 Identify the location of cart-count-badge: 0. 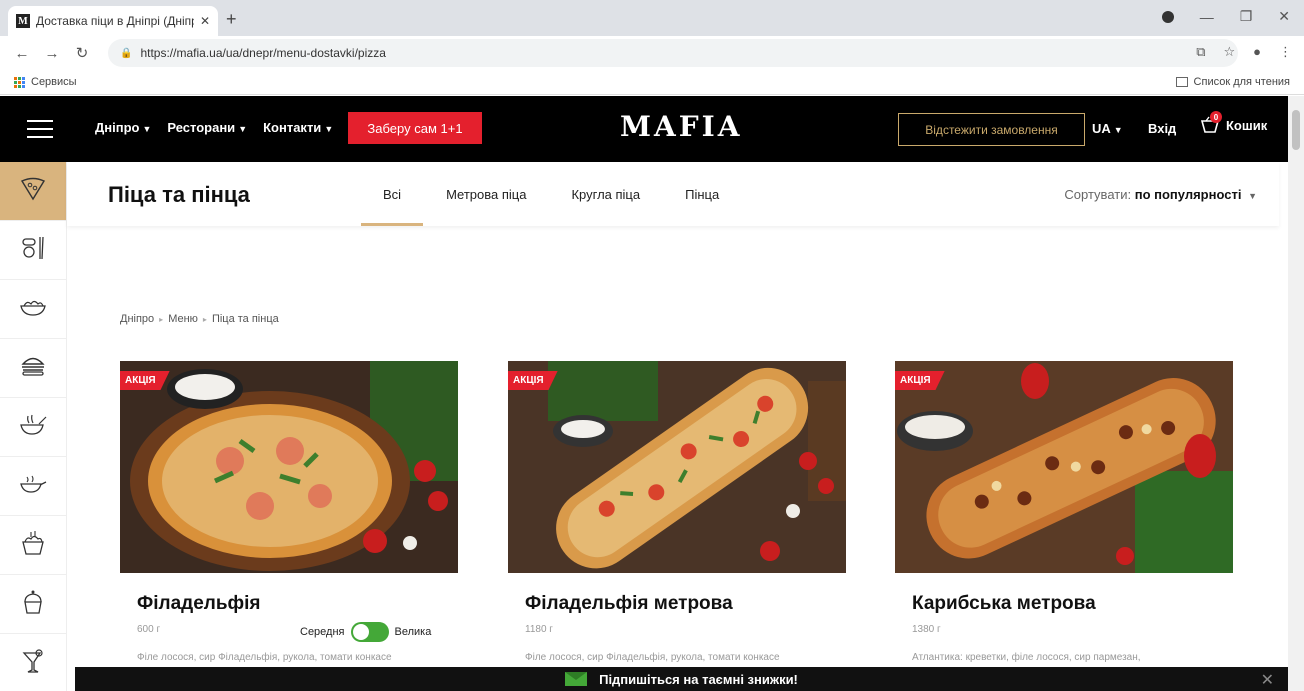
(1216, 117).